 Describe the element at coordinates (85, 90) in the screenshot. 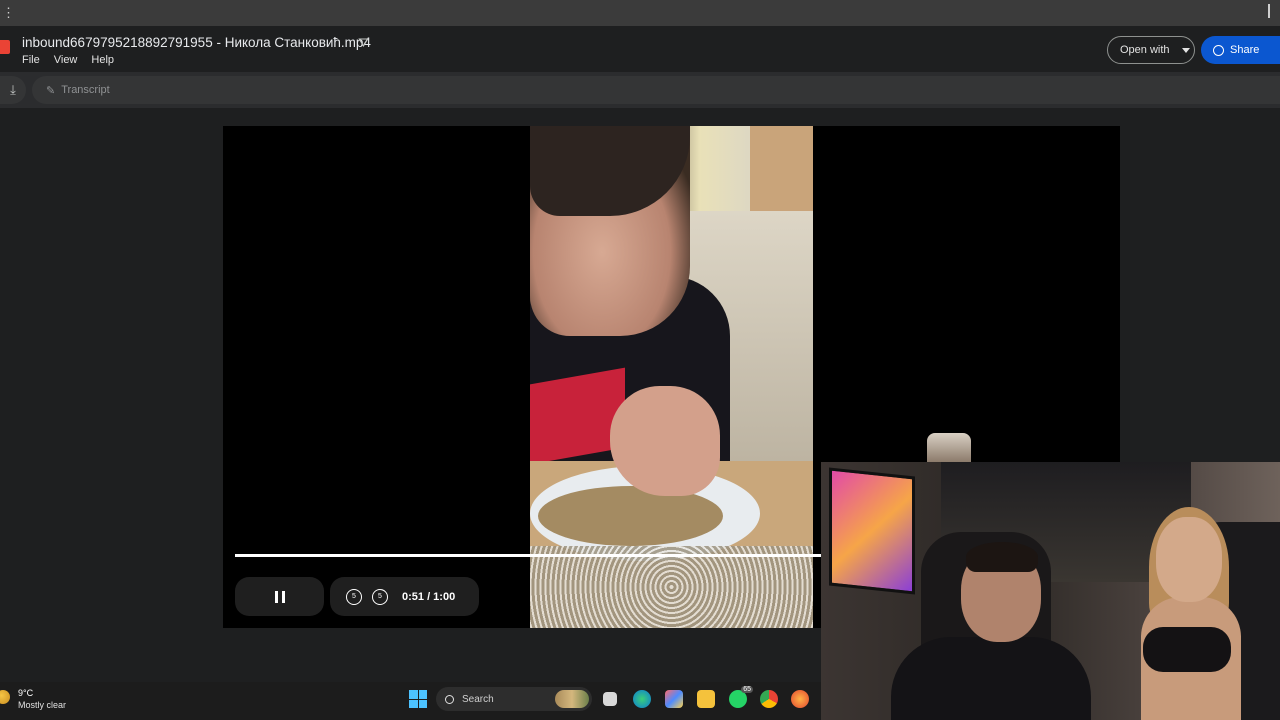

I see `transcript-label: Transcript` at that location.